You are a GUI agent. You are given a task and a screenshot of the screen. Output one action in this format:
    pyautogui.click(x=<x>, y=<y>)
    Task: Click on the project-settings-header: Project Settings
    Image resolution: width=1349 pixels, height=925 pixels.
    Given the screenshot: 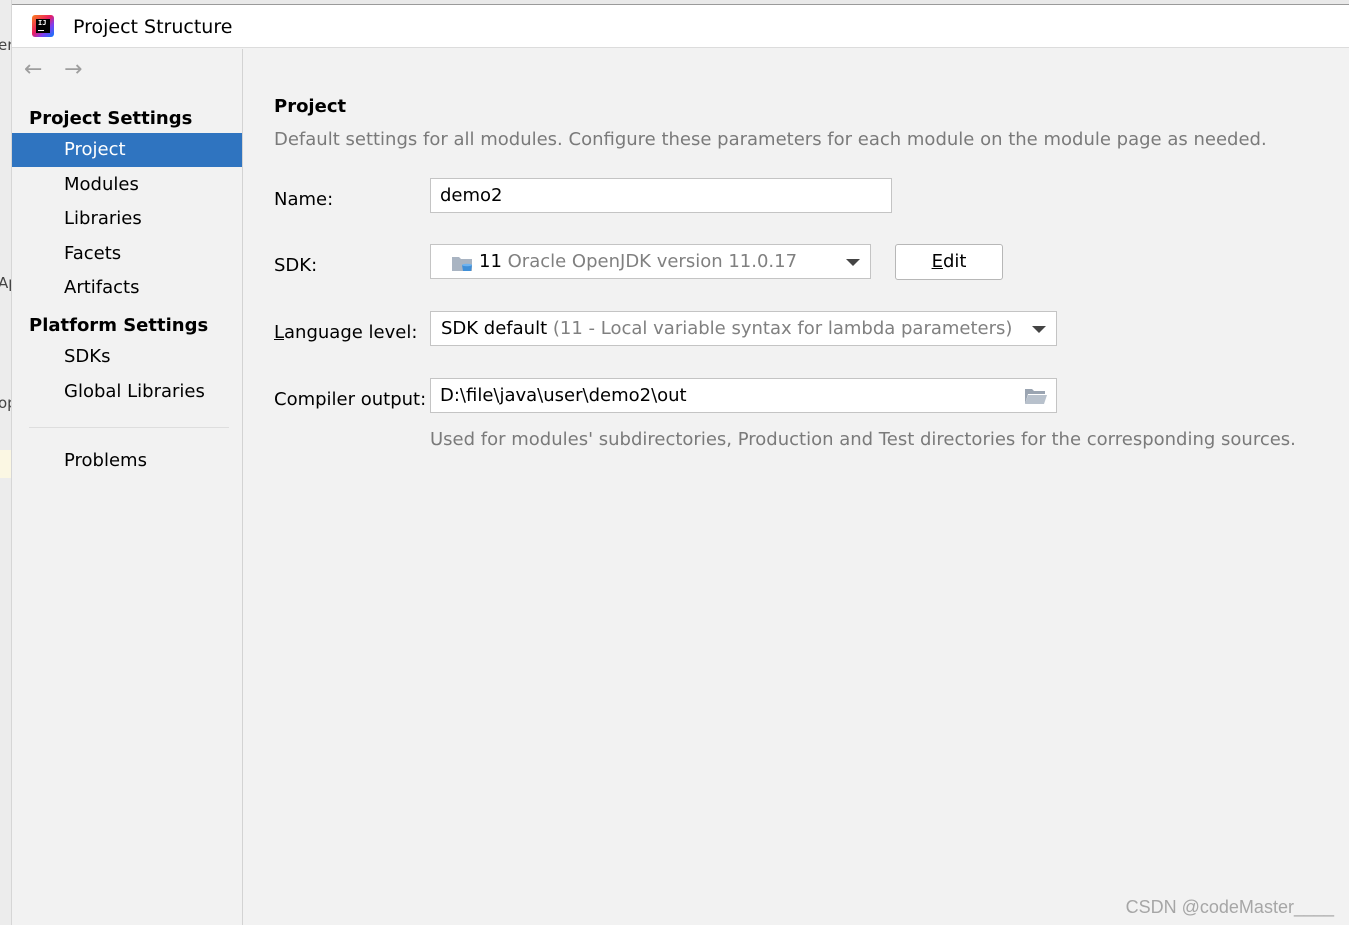 What is the action you would take?
    pyautogui.click(x=111, y=118)
    